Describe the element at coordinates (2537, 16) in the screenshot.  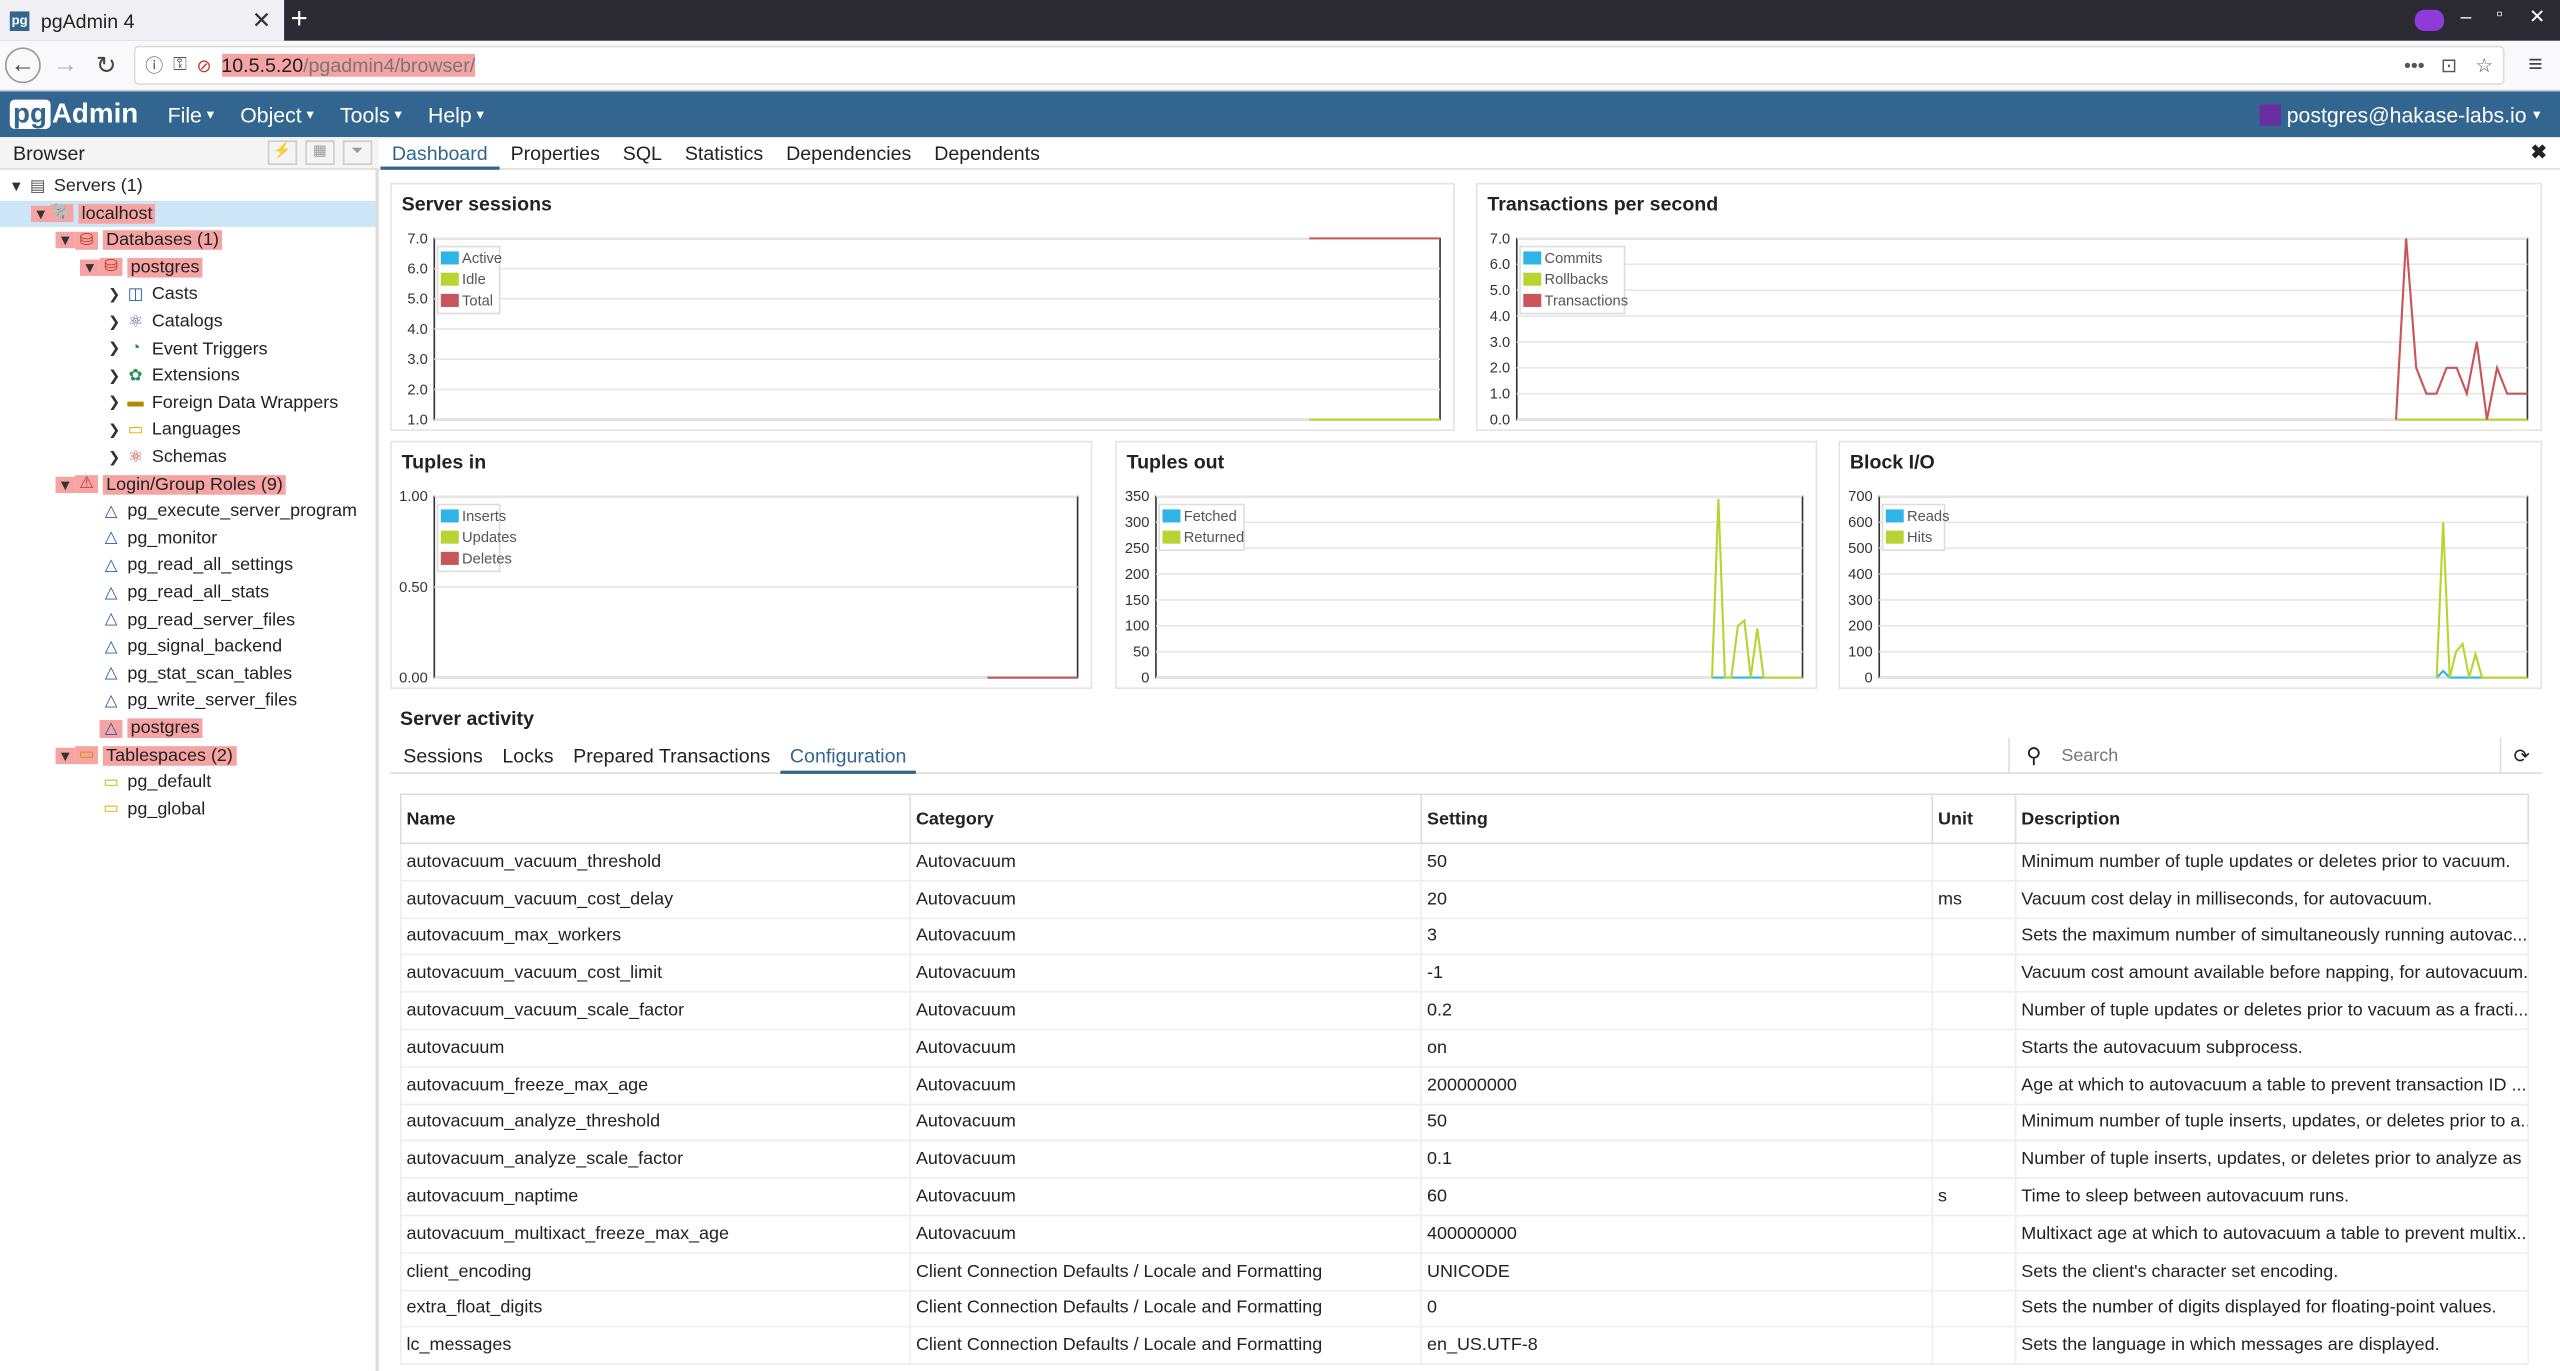
I see `close-window-icon: ✕` at that location.